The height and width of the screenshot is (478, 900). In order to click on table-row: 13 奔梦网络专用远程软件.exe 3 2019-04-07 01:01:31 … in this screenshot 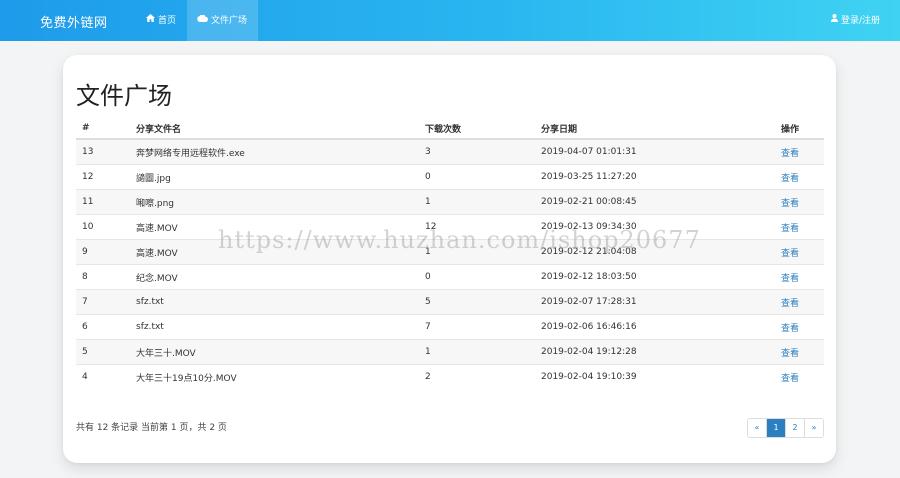, I will do `click(450, 151)`.